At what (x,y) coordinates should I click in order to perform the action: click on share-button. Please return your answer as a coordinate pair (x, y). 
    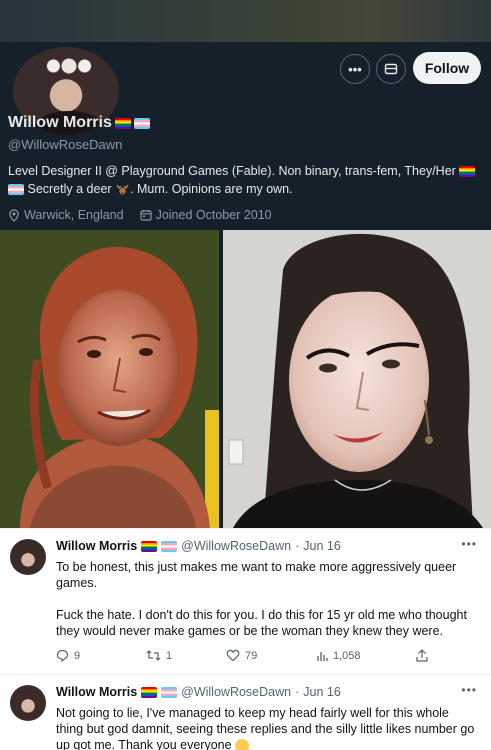
    Looking at the image, I should click on (422, 655).